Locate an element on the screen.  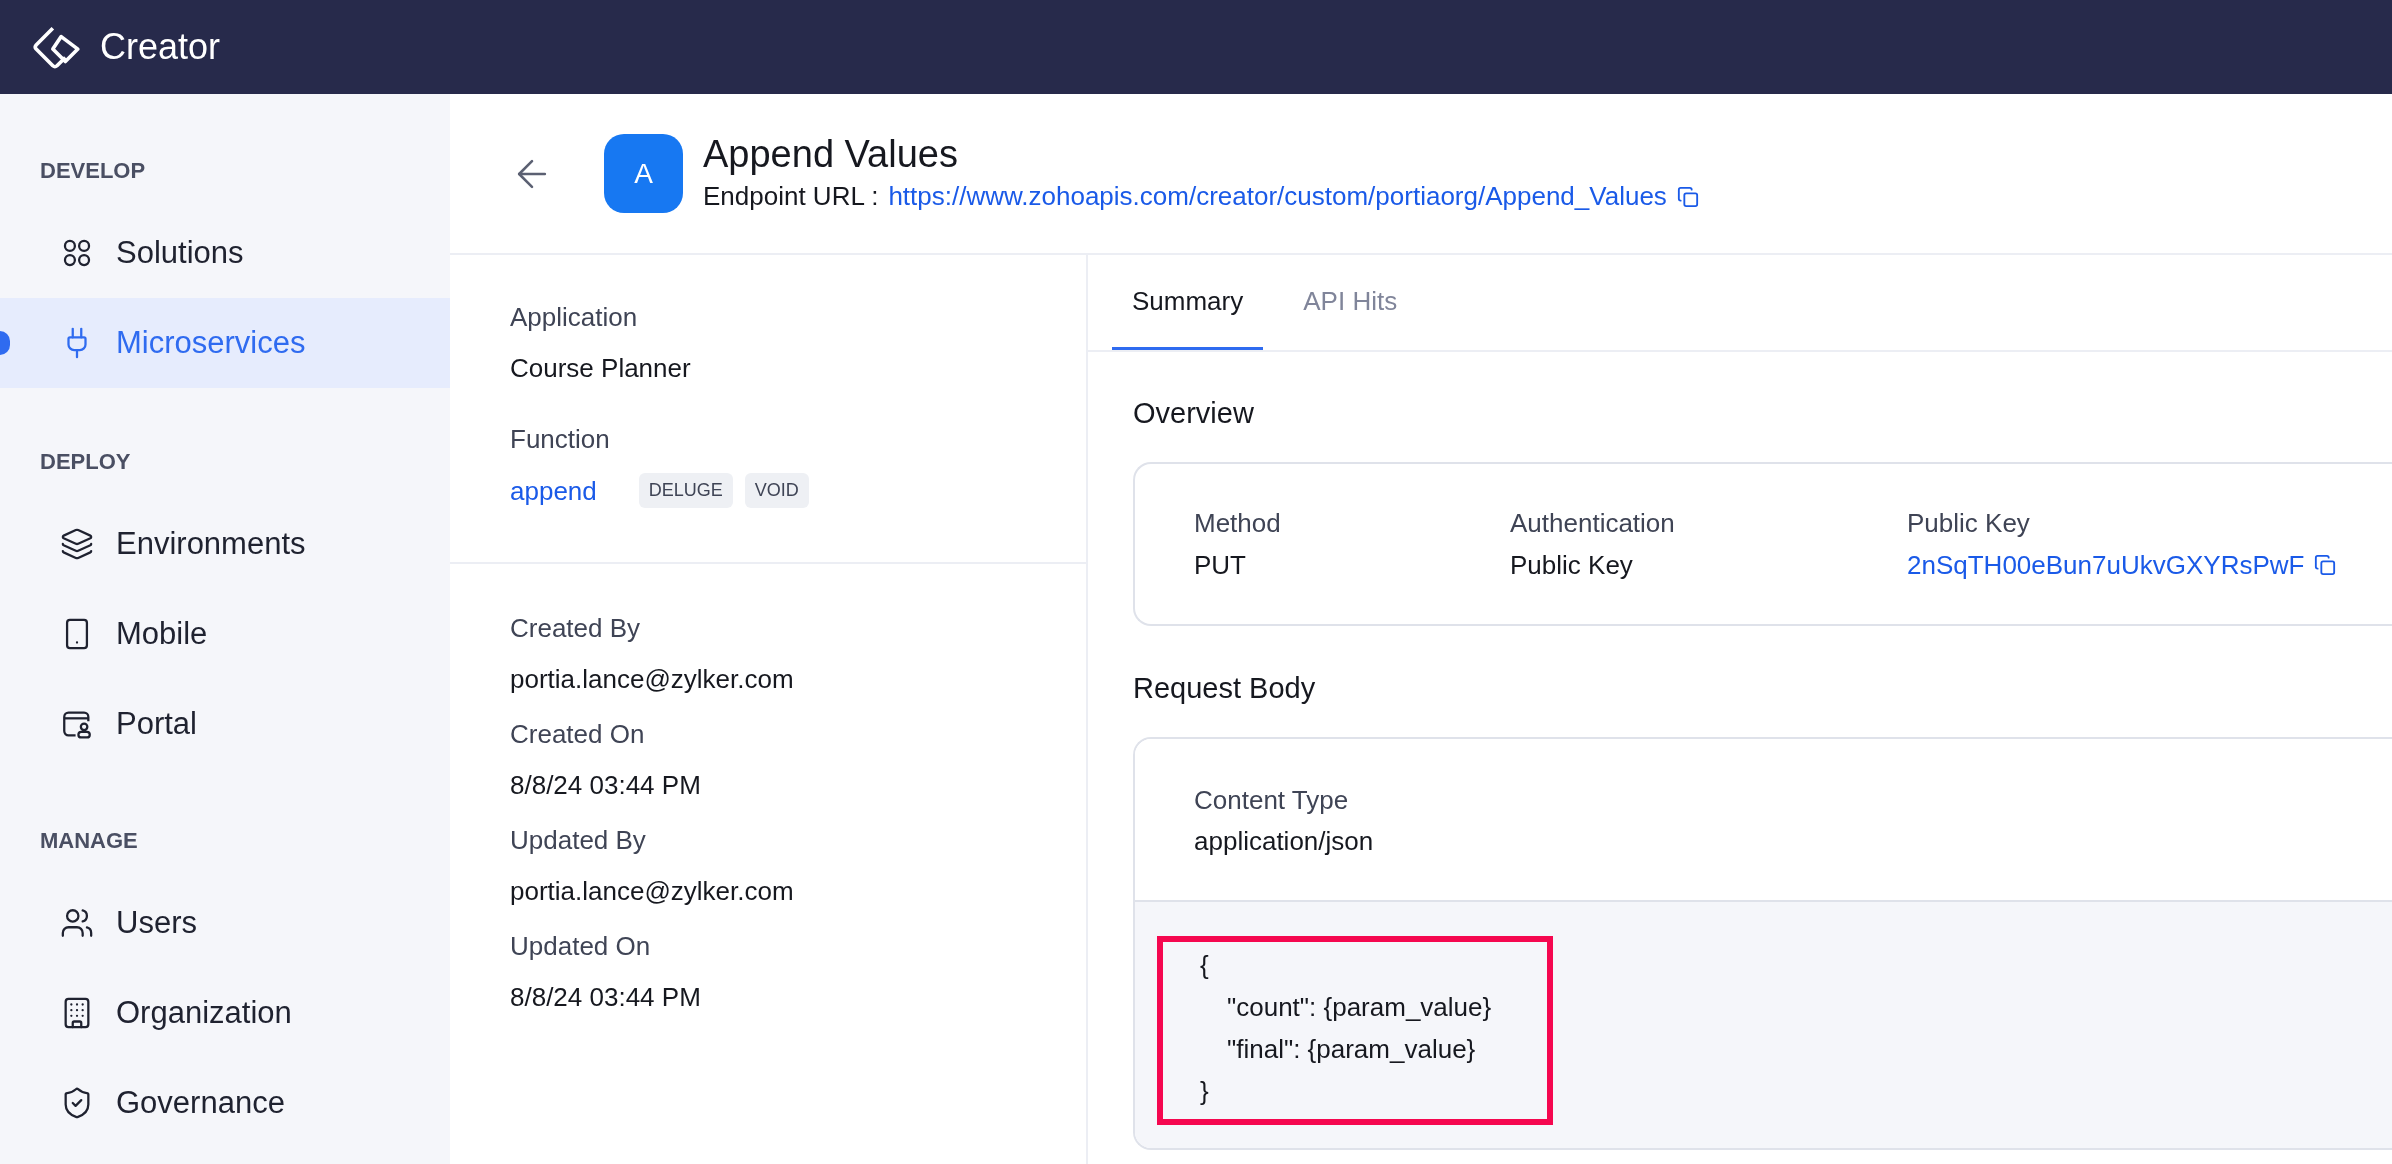
layers-icon is located at coordinates (77, 544).